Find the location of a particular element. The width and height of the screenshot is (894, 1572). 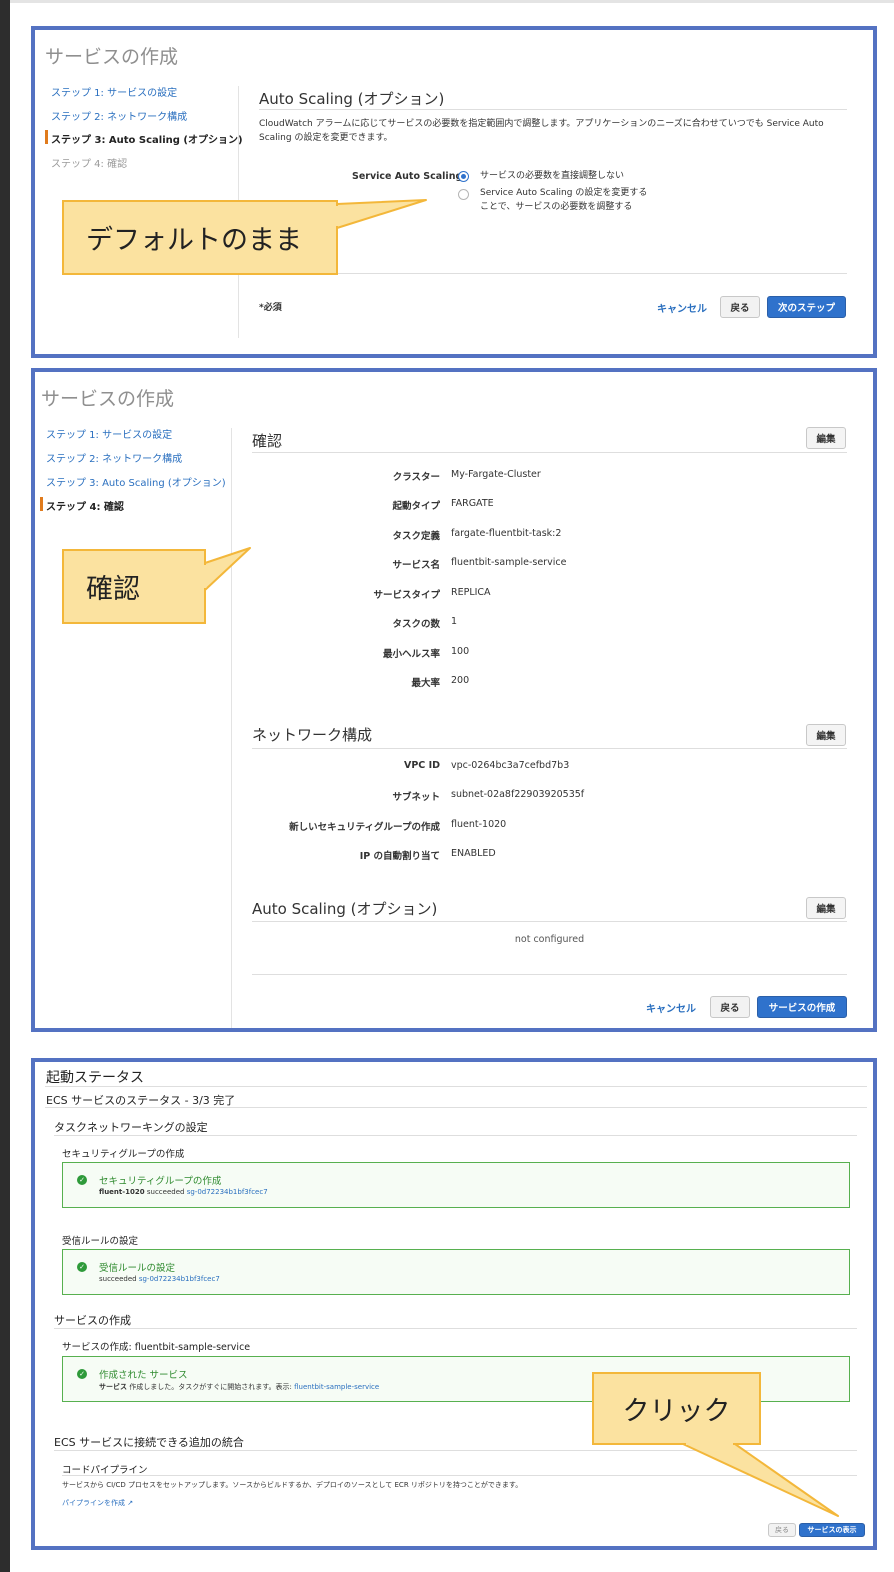

callout-tail-confirm is located at coordinates (227, 569).